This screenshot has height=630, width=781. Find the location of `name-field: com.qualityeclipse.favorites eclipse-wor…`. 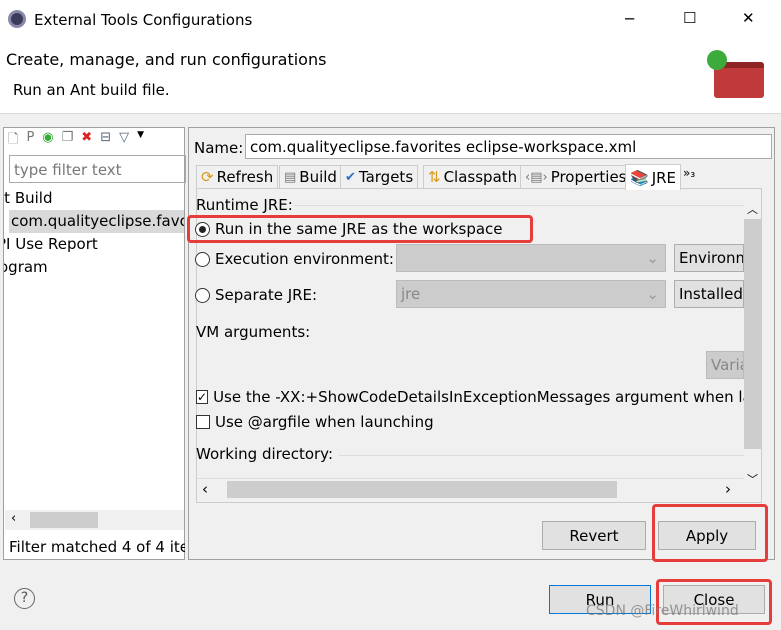

name-field: com.qualityeclipse.favorites eclipse-wor… is located at coordinates (508, 146).